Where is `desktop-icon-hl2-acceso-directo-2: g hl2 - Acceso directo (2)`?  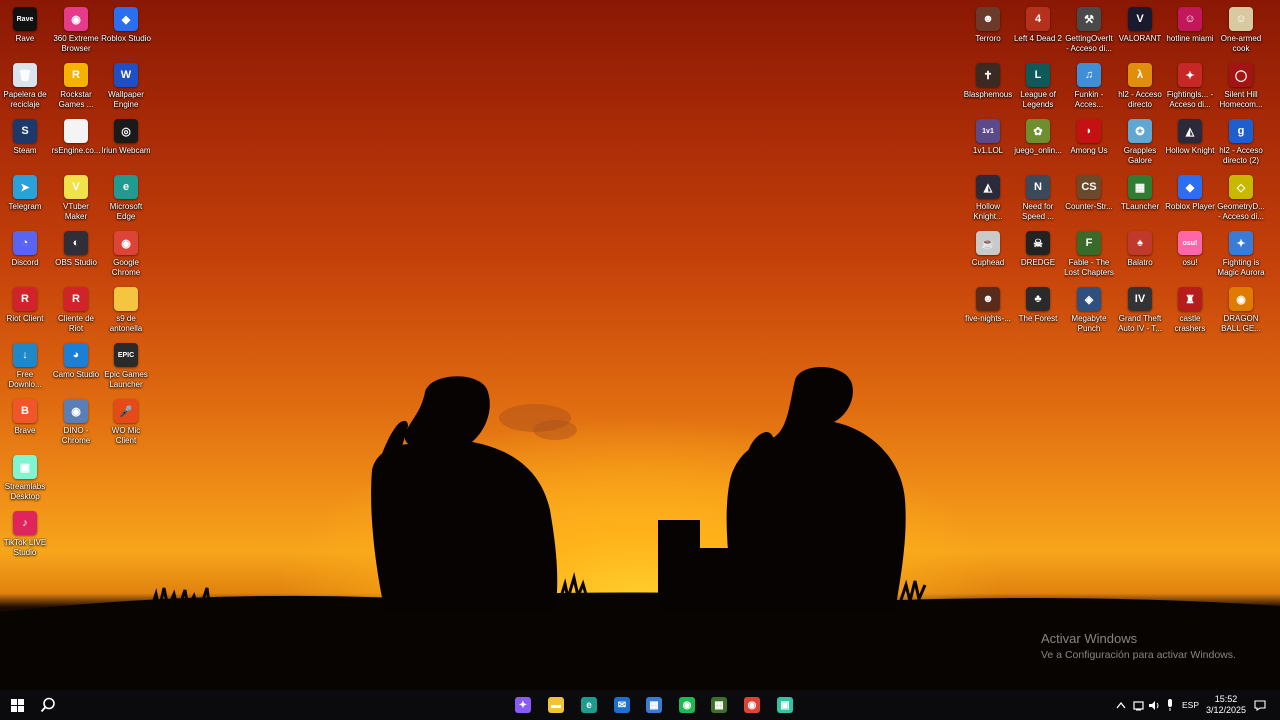
desktop-icon-hl2-acceso-directo-2: g hl2 - Acceso directo (2) is located at coordinates (1241, 144).